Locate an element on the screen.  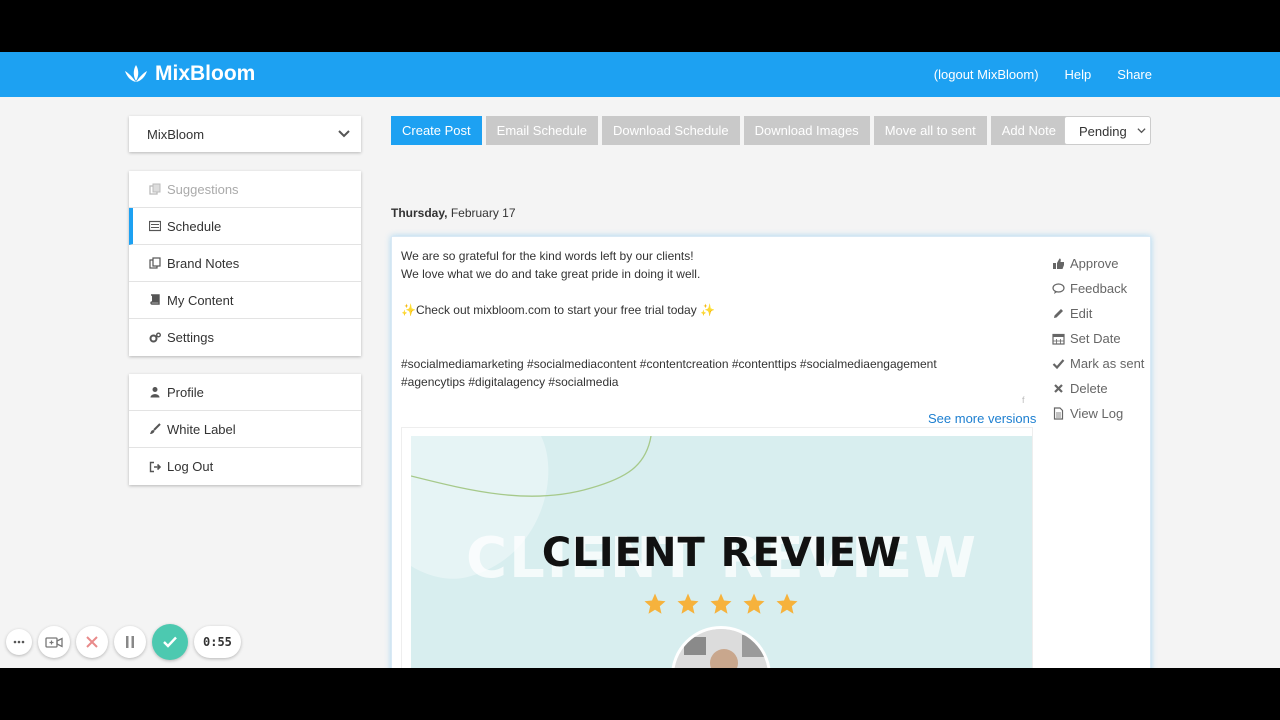
sidebar-item-label: Brand Notes is located at coordinates (203, 263).